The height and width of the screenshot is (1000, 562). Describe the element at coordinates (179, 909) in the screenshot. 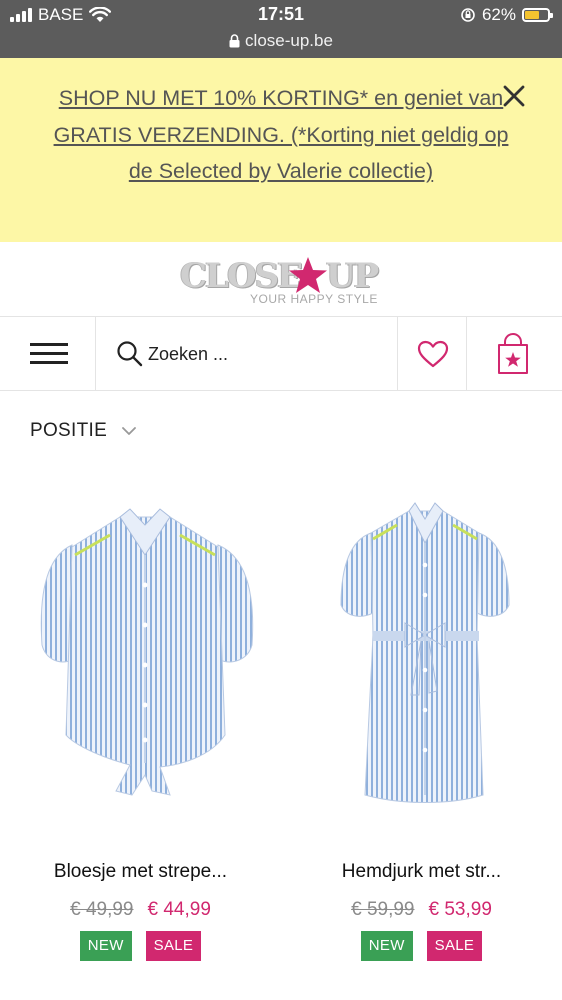

I see `sale-price: € 44,99` at that location.